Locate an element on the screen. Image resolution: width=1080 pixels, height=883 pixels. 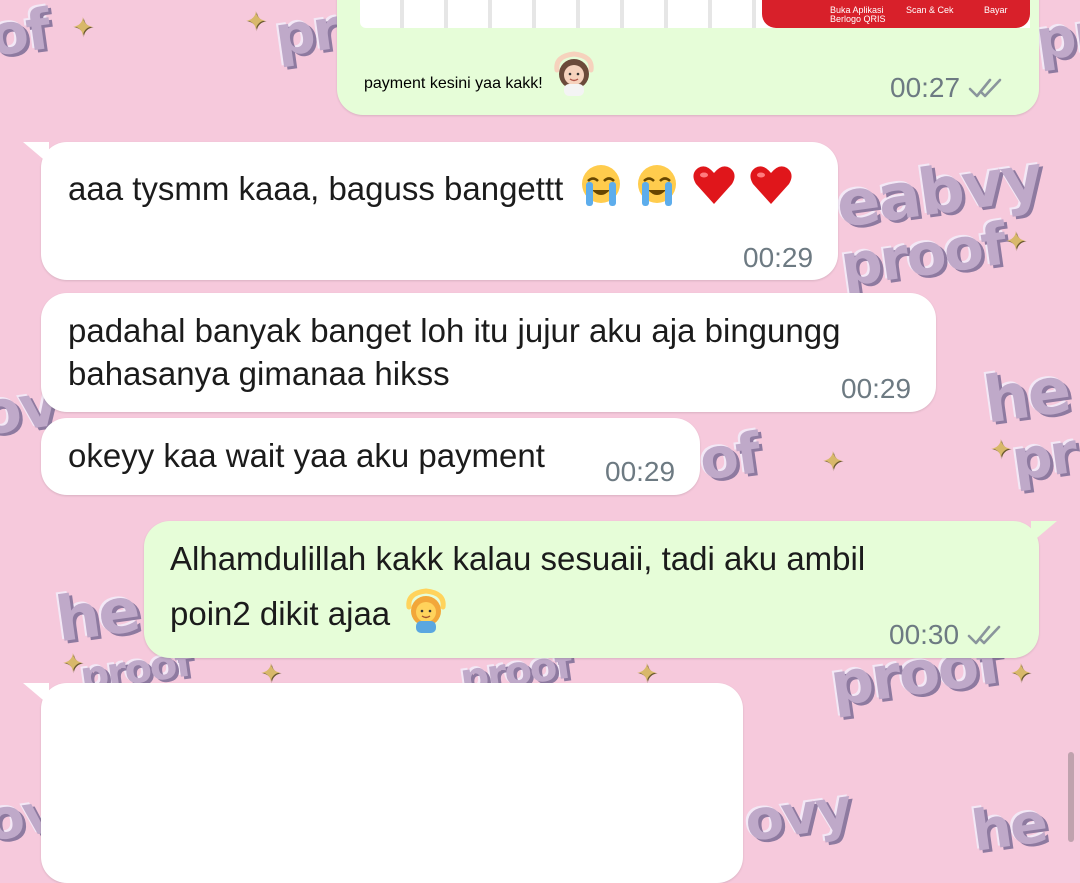
message-text: payment kesini yaa kakk! is located at coordinates (453, 83).